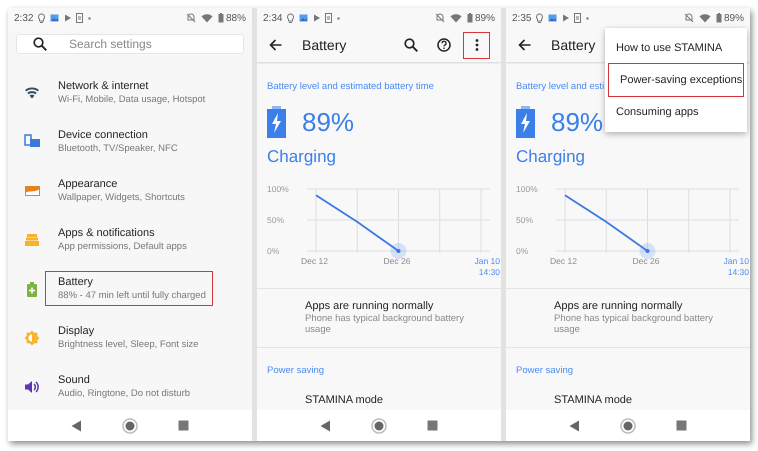  I want to click on section-header: Battery level and esti, so click(560, 87).